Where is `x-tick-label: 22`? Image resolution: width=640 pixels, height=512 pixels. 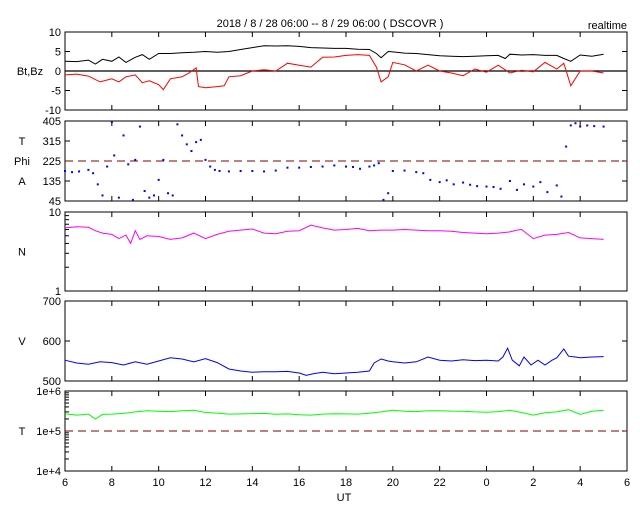
x-tick-label: 22 is located at coordinates (440, 483).